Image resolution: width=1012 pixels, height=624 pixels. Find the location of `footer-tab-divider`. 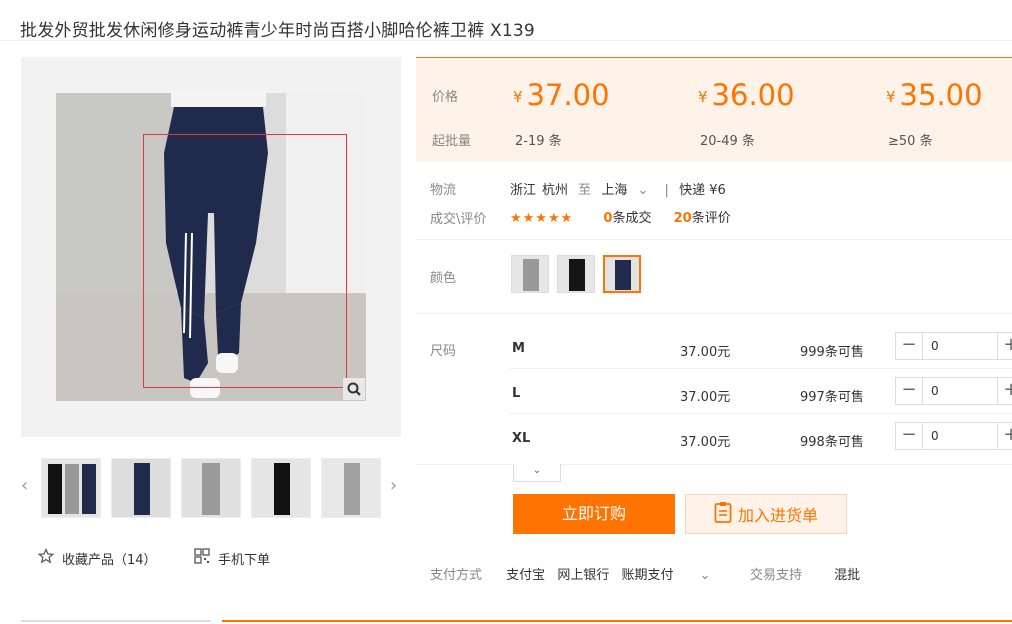

footer-tab-divider is located at coordinates (116, 621).